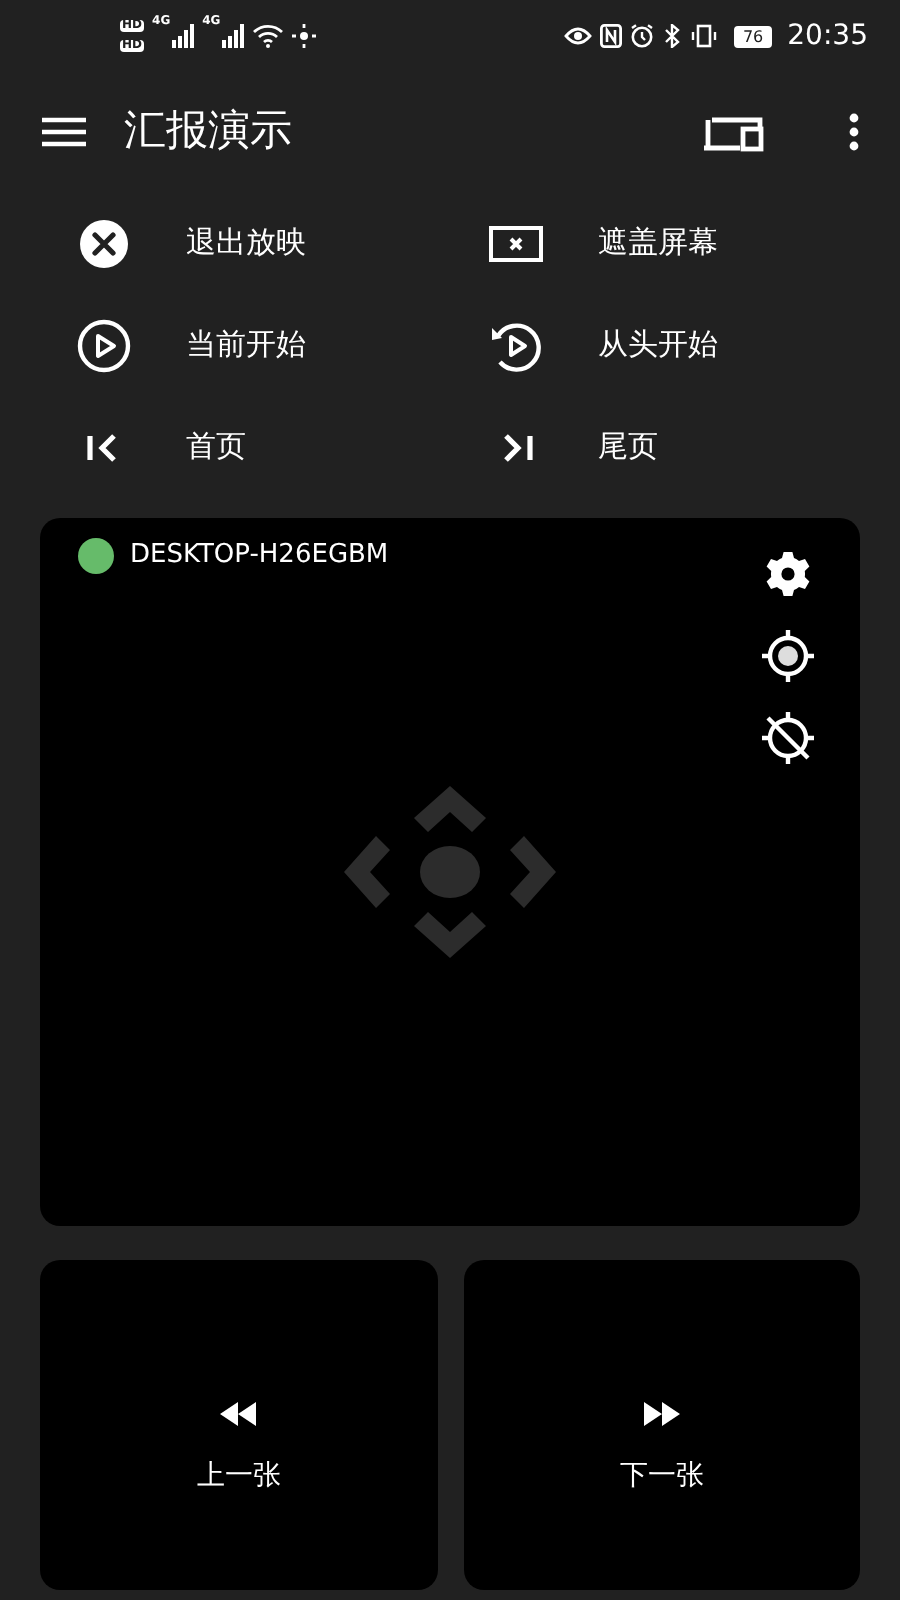  I want to click on wifi-icon, so click(268, 36).